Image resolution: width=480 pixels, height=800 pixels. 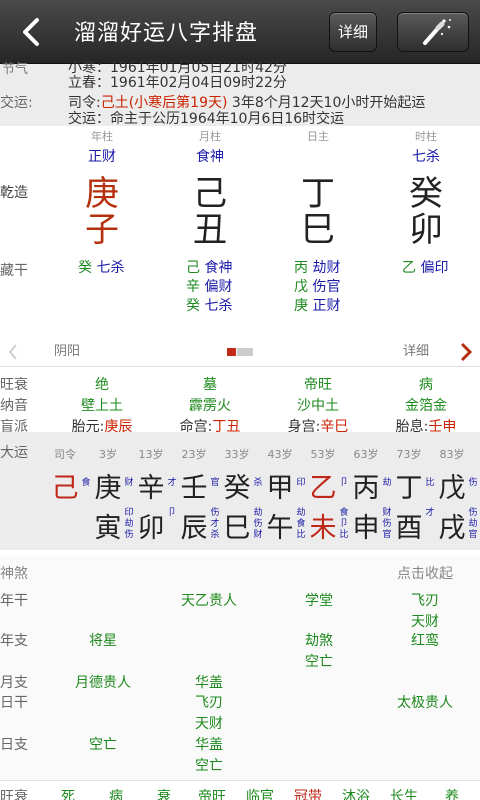 I want to click on pager-left-label: 阴阳, so click(x=67, y=349).